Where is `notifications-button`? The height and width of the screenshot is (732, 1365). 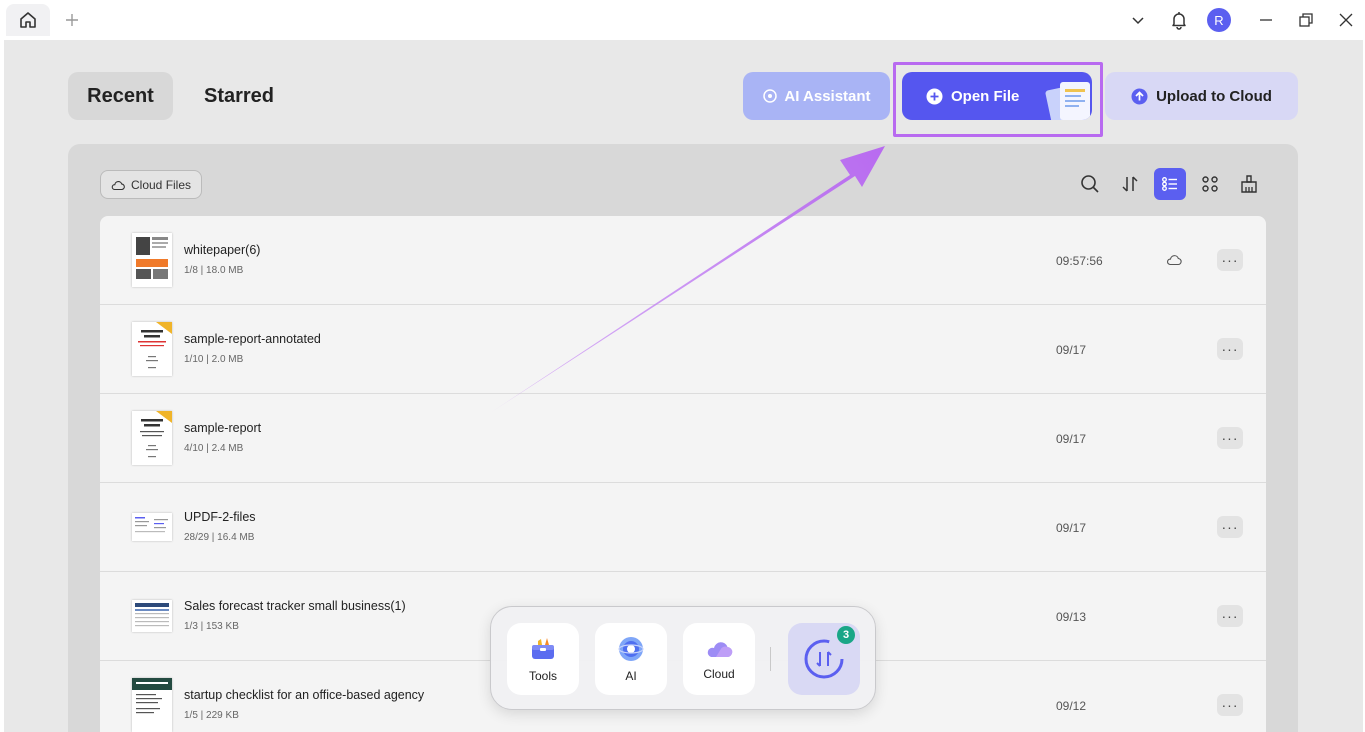 notifications-button is located at coordinates (1179, 20).